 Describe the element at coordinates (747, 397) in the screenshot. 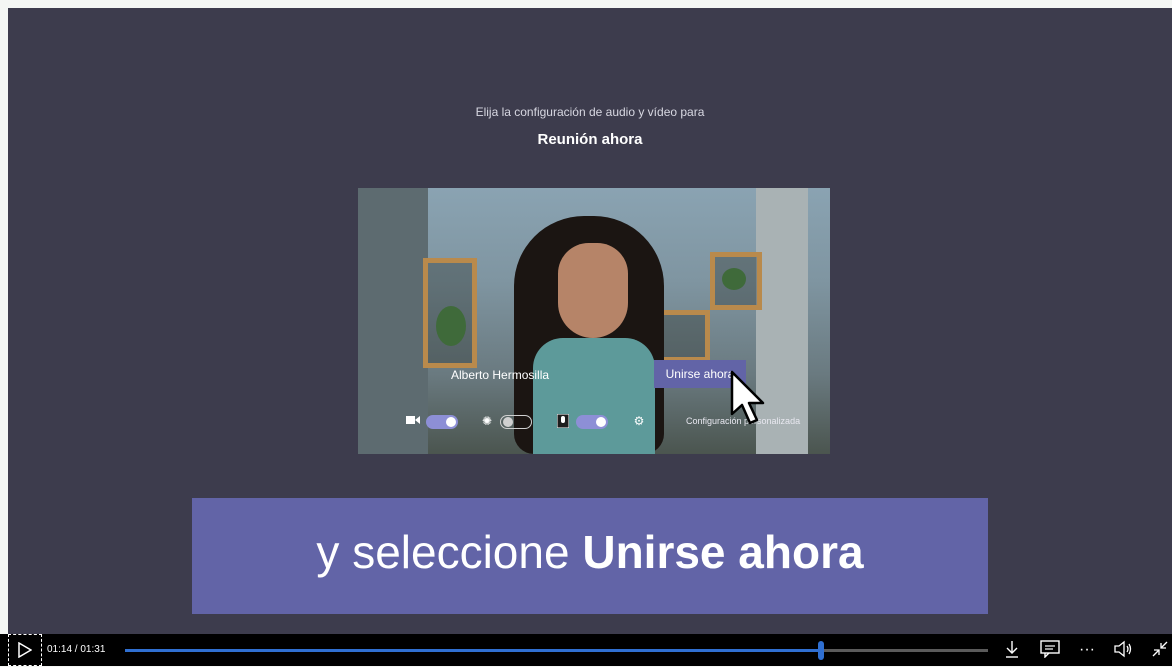

I see `mouse-cursor-icon` at that location.